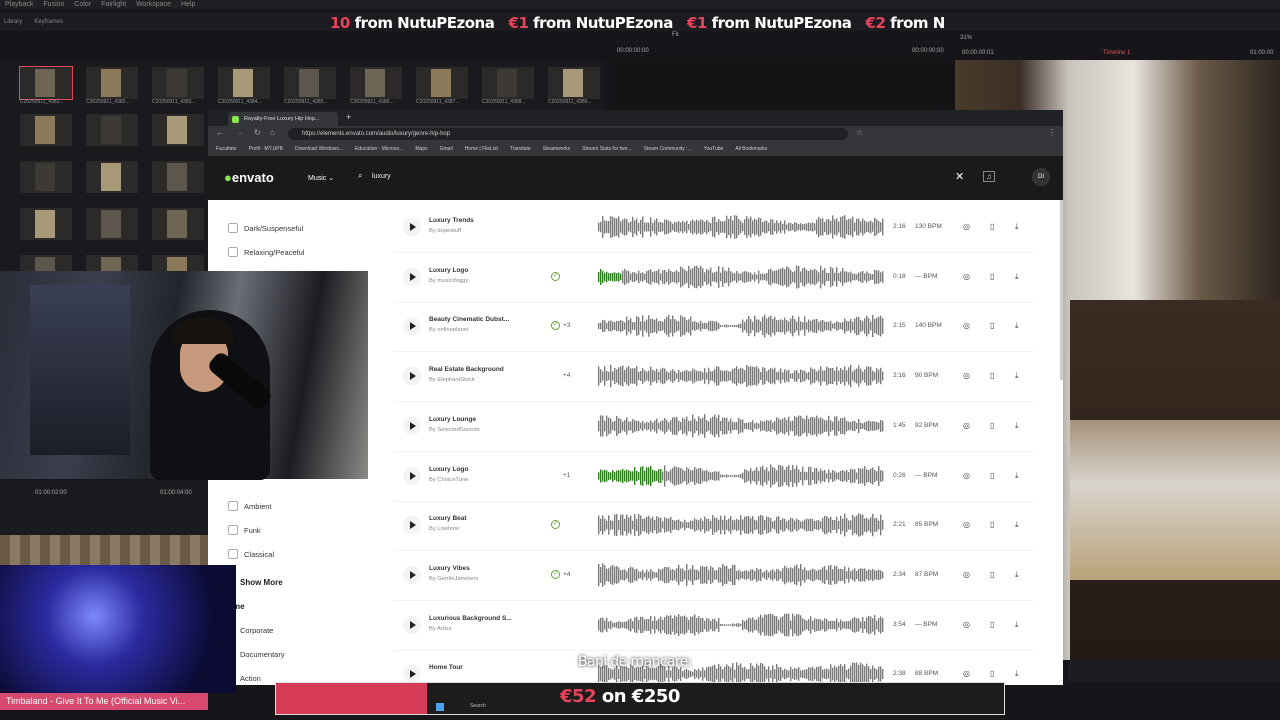  I want to click on resolve-menu-item: Color, so click(82, 4).